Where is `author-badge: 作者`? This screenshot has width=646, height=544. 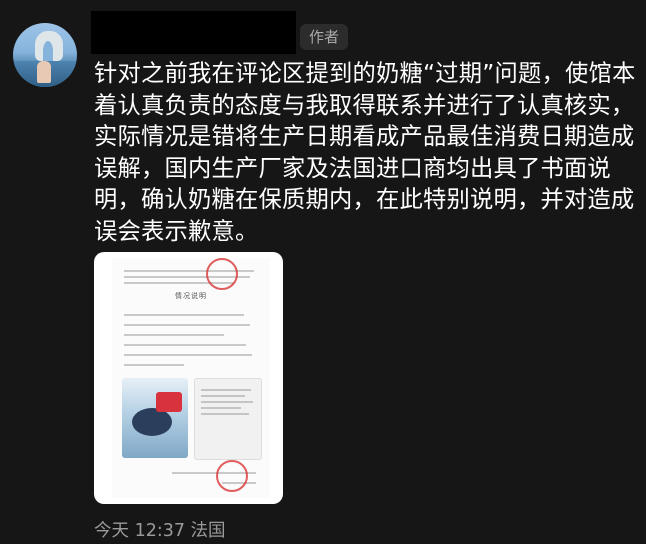 author-badge: 作者 is located at coordinates (324, 37).